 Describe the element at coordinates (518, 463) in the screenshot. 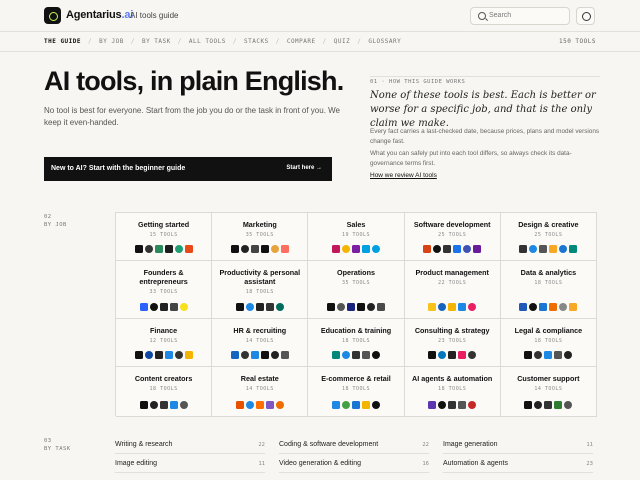

I see `task-item: Automation & agents 23` at that location.